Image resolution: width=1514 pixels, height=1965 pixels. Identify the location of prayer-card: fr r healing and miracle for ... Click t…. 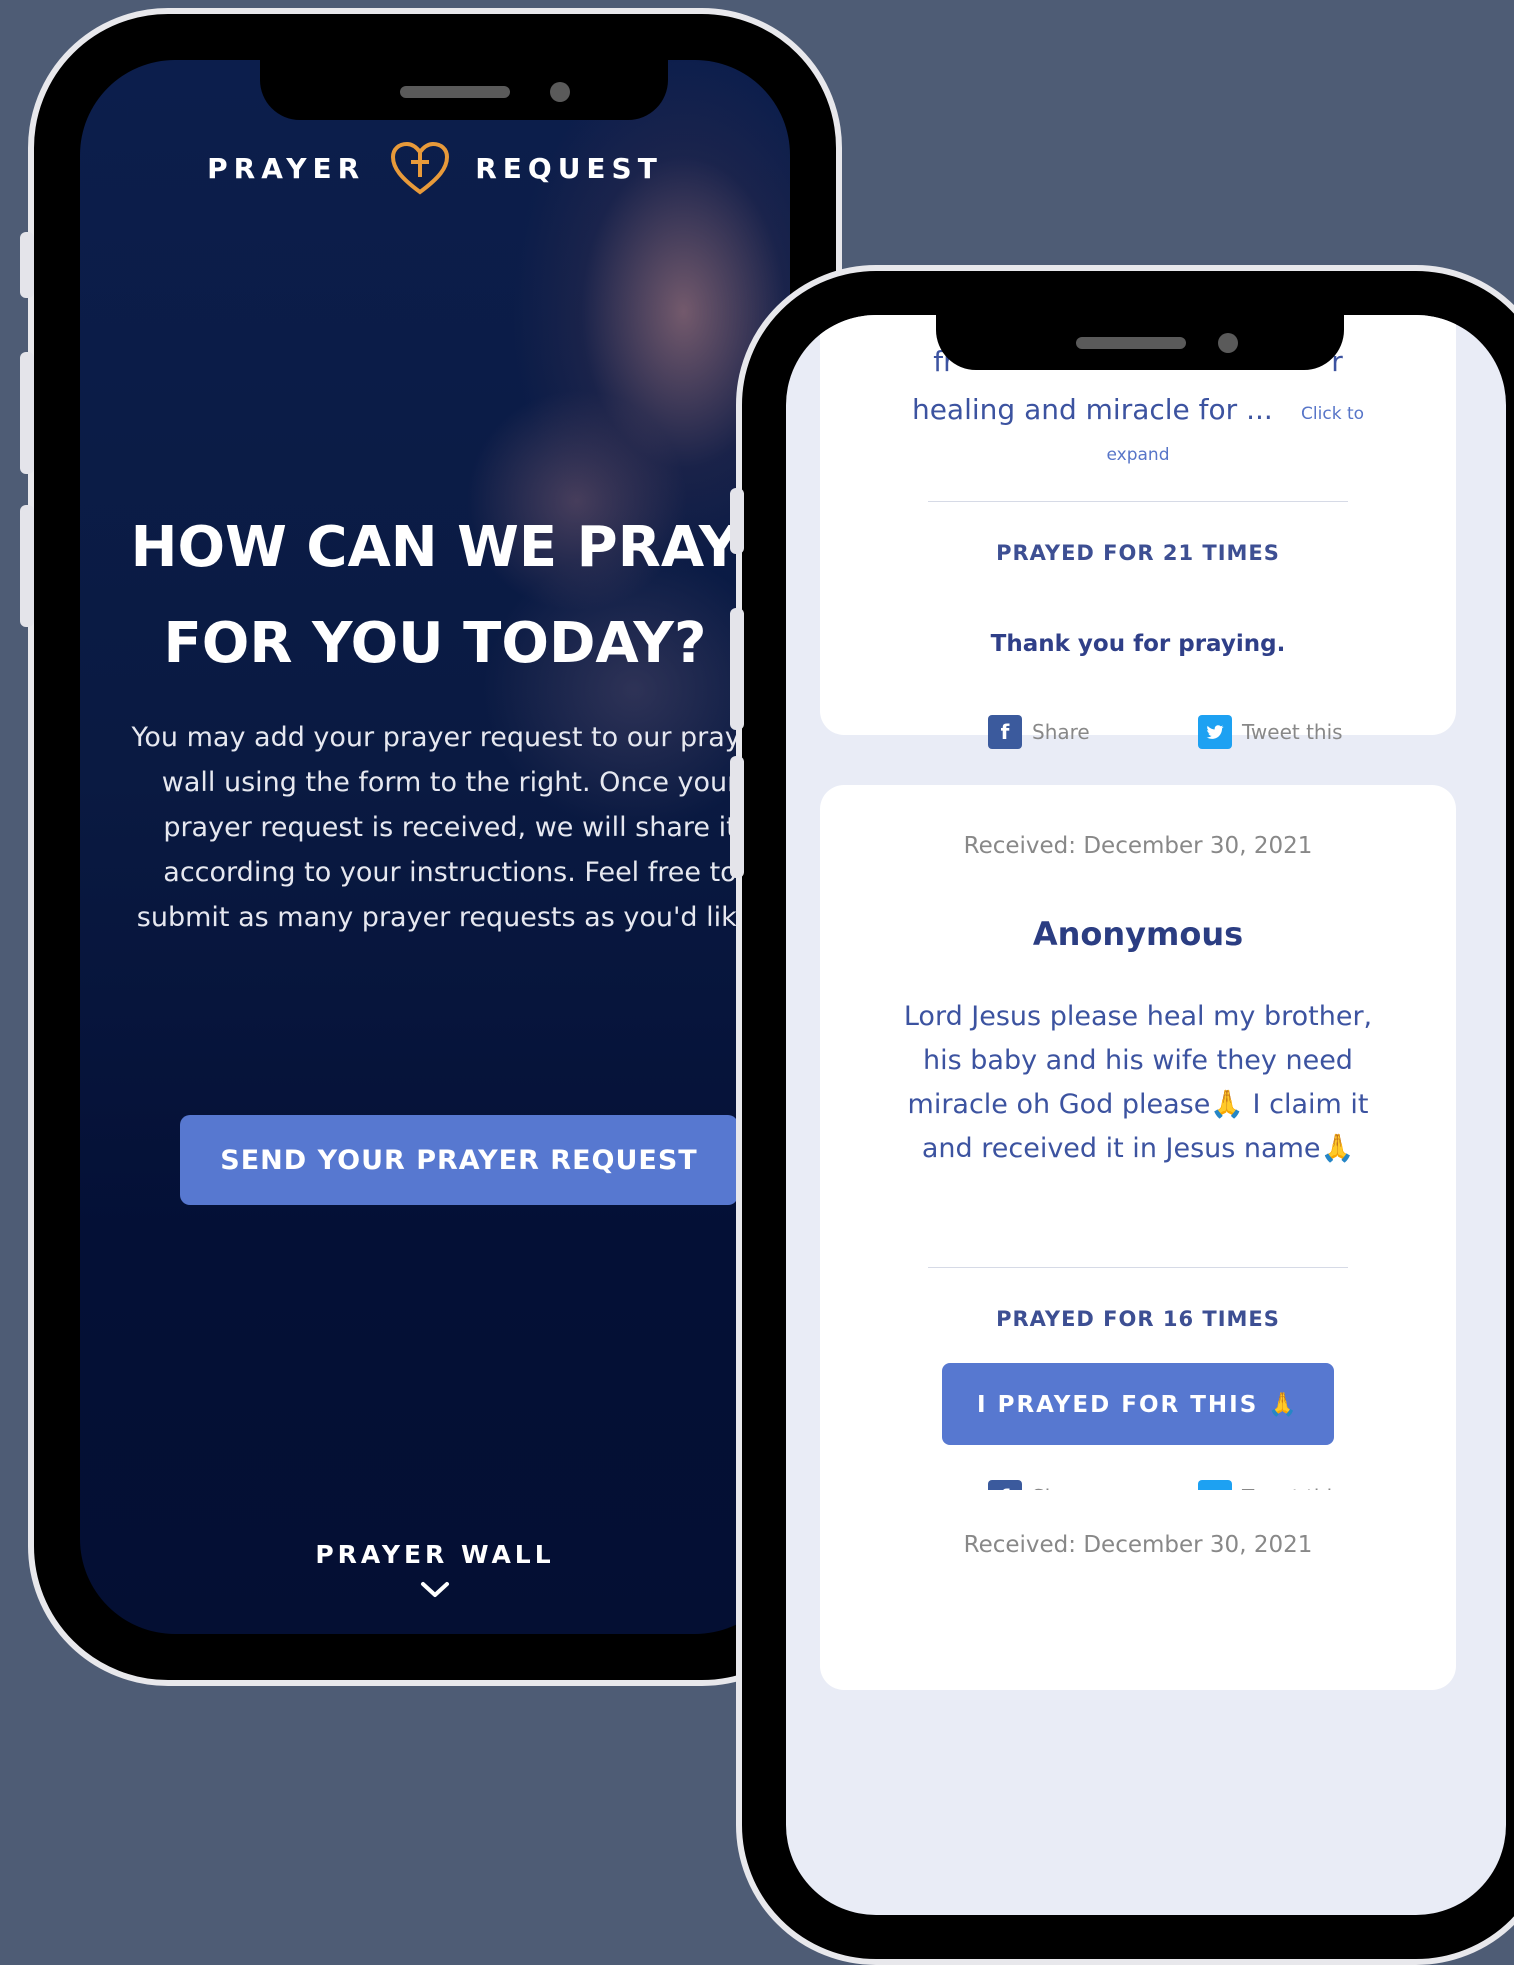
(1138, 532).